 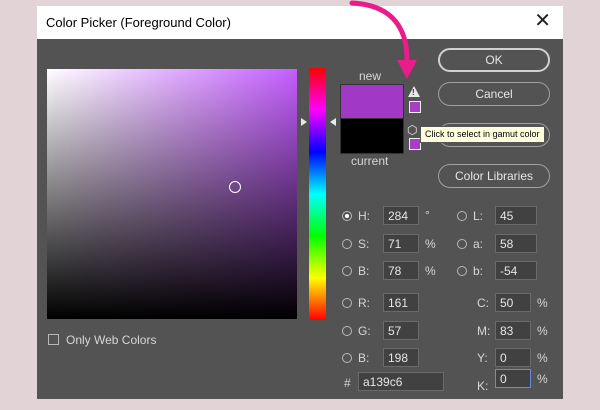 I want to click on pink-arrow-annotation, so click(x=383, y=39).